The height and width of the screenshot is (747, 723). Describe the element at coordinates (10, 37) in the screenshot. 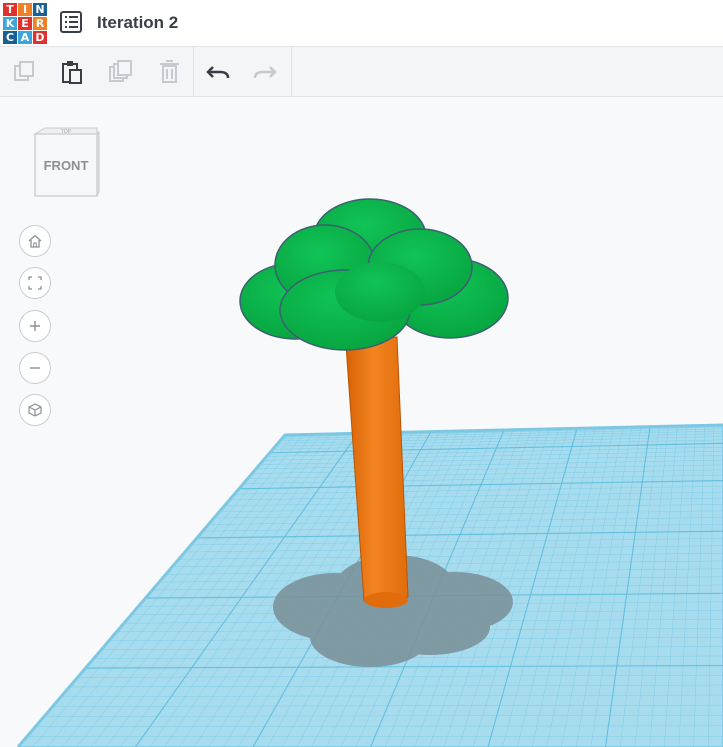

I see `logo-letter: C` at that location.